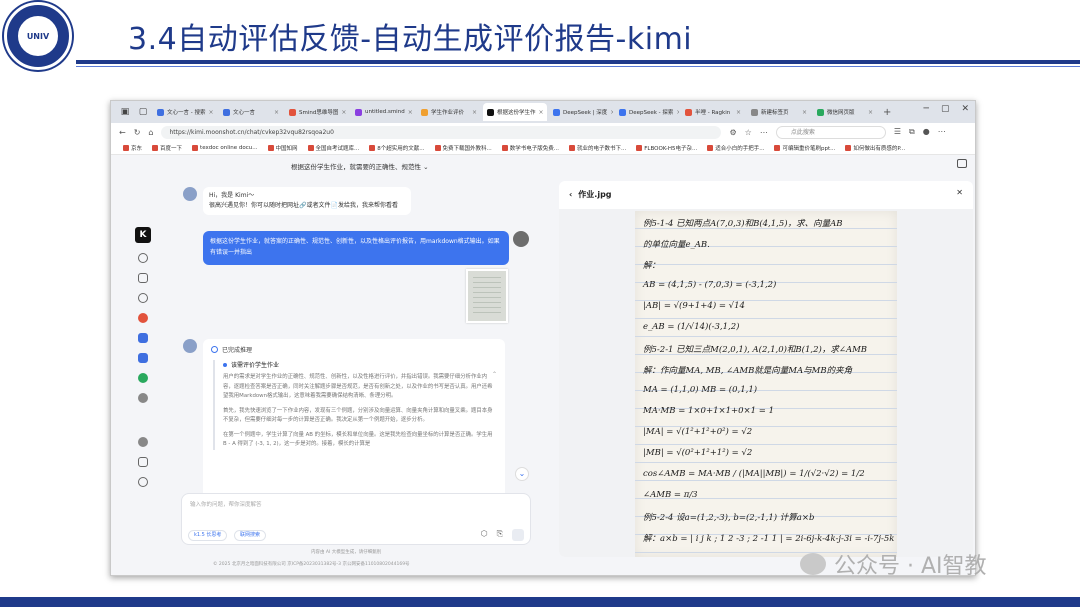 The width and height of the screenshot is (1080, 607). Describe the element at coordinates (522, 474) in the screenshot. I see `scroll-down-icon: ⌄` at that location.